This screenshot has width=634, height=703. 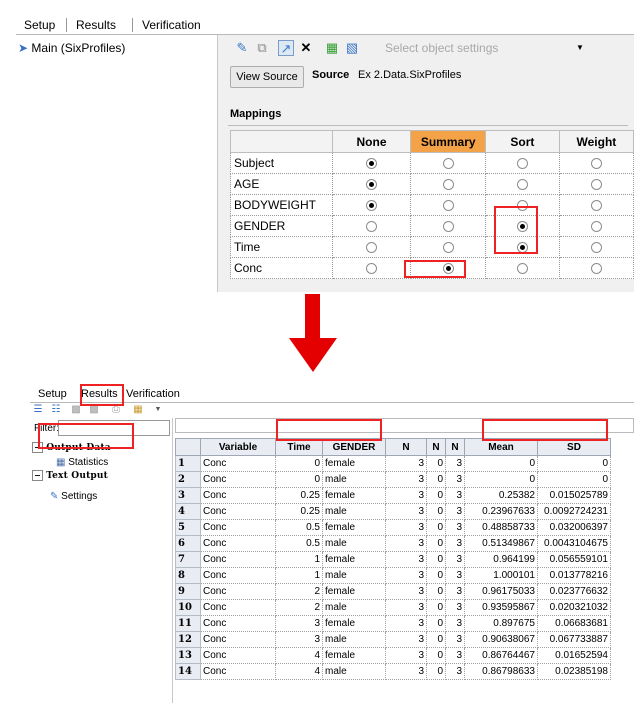 What do you see at coordinates (574, 639) in the screenshot?
I see `cell-sd: 0.067733887` at bounding box center [574, 639].